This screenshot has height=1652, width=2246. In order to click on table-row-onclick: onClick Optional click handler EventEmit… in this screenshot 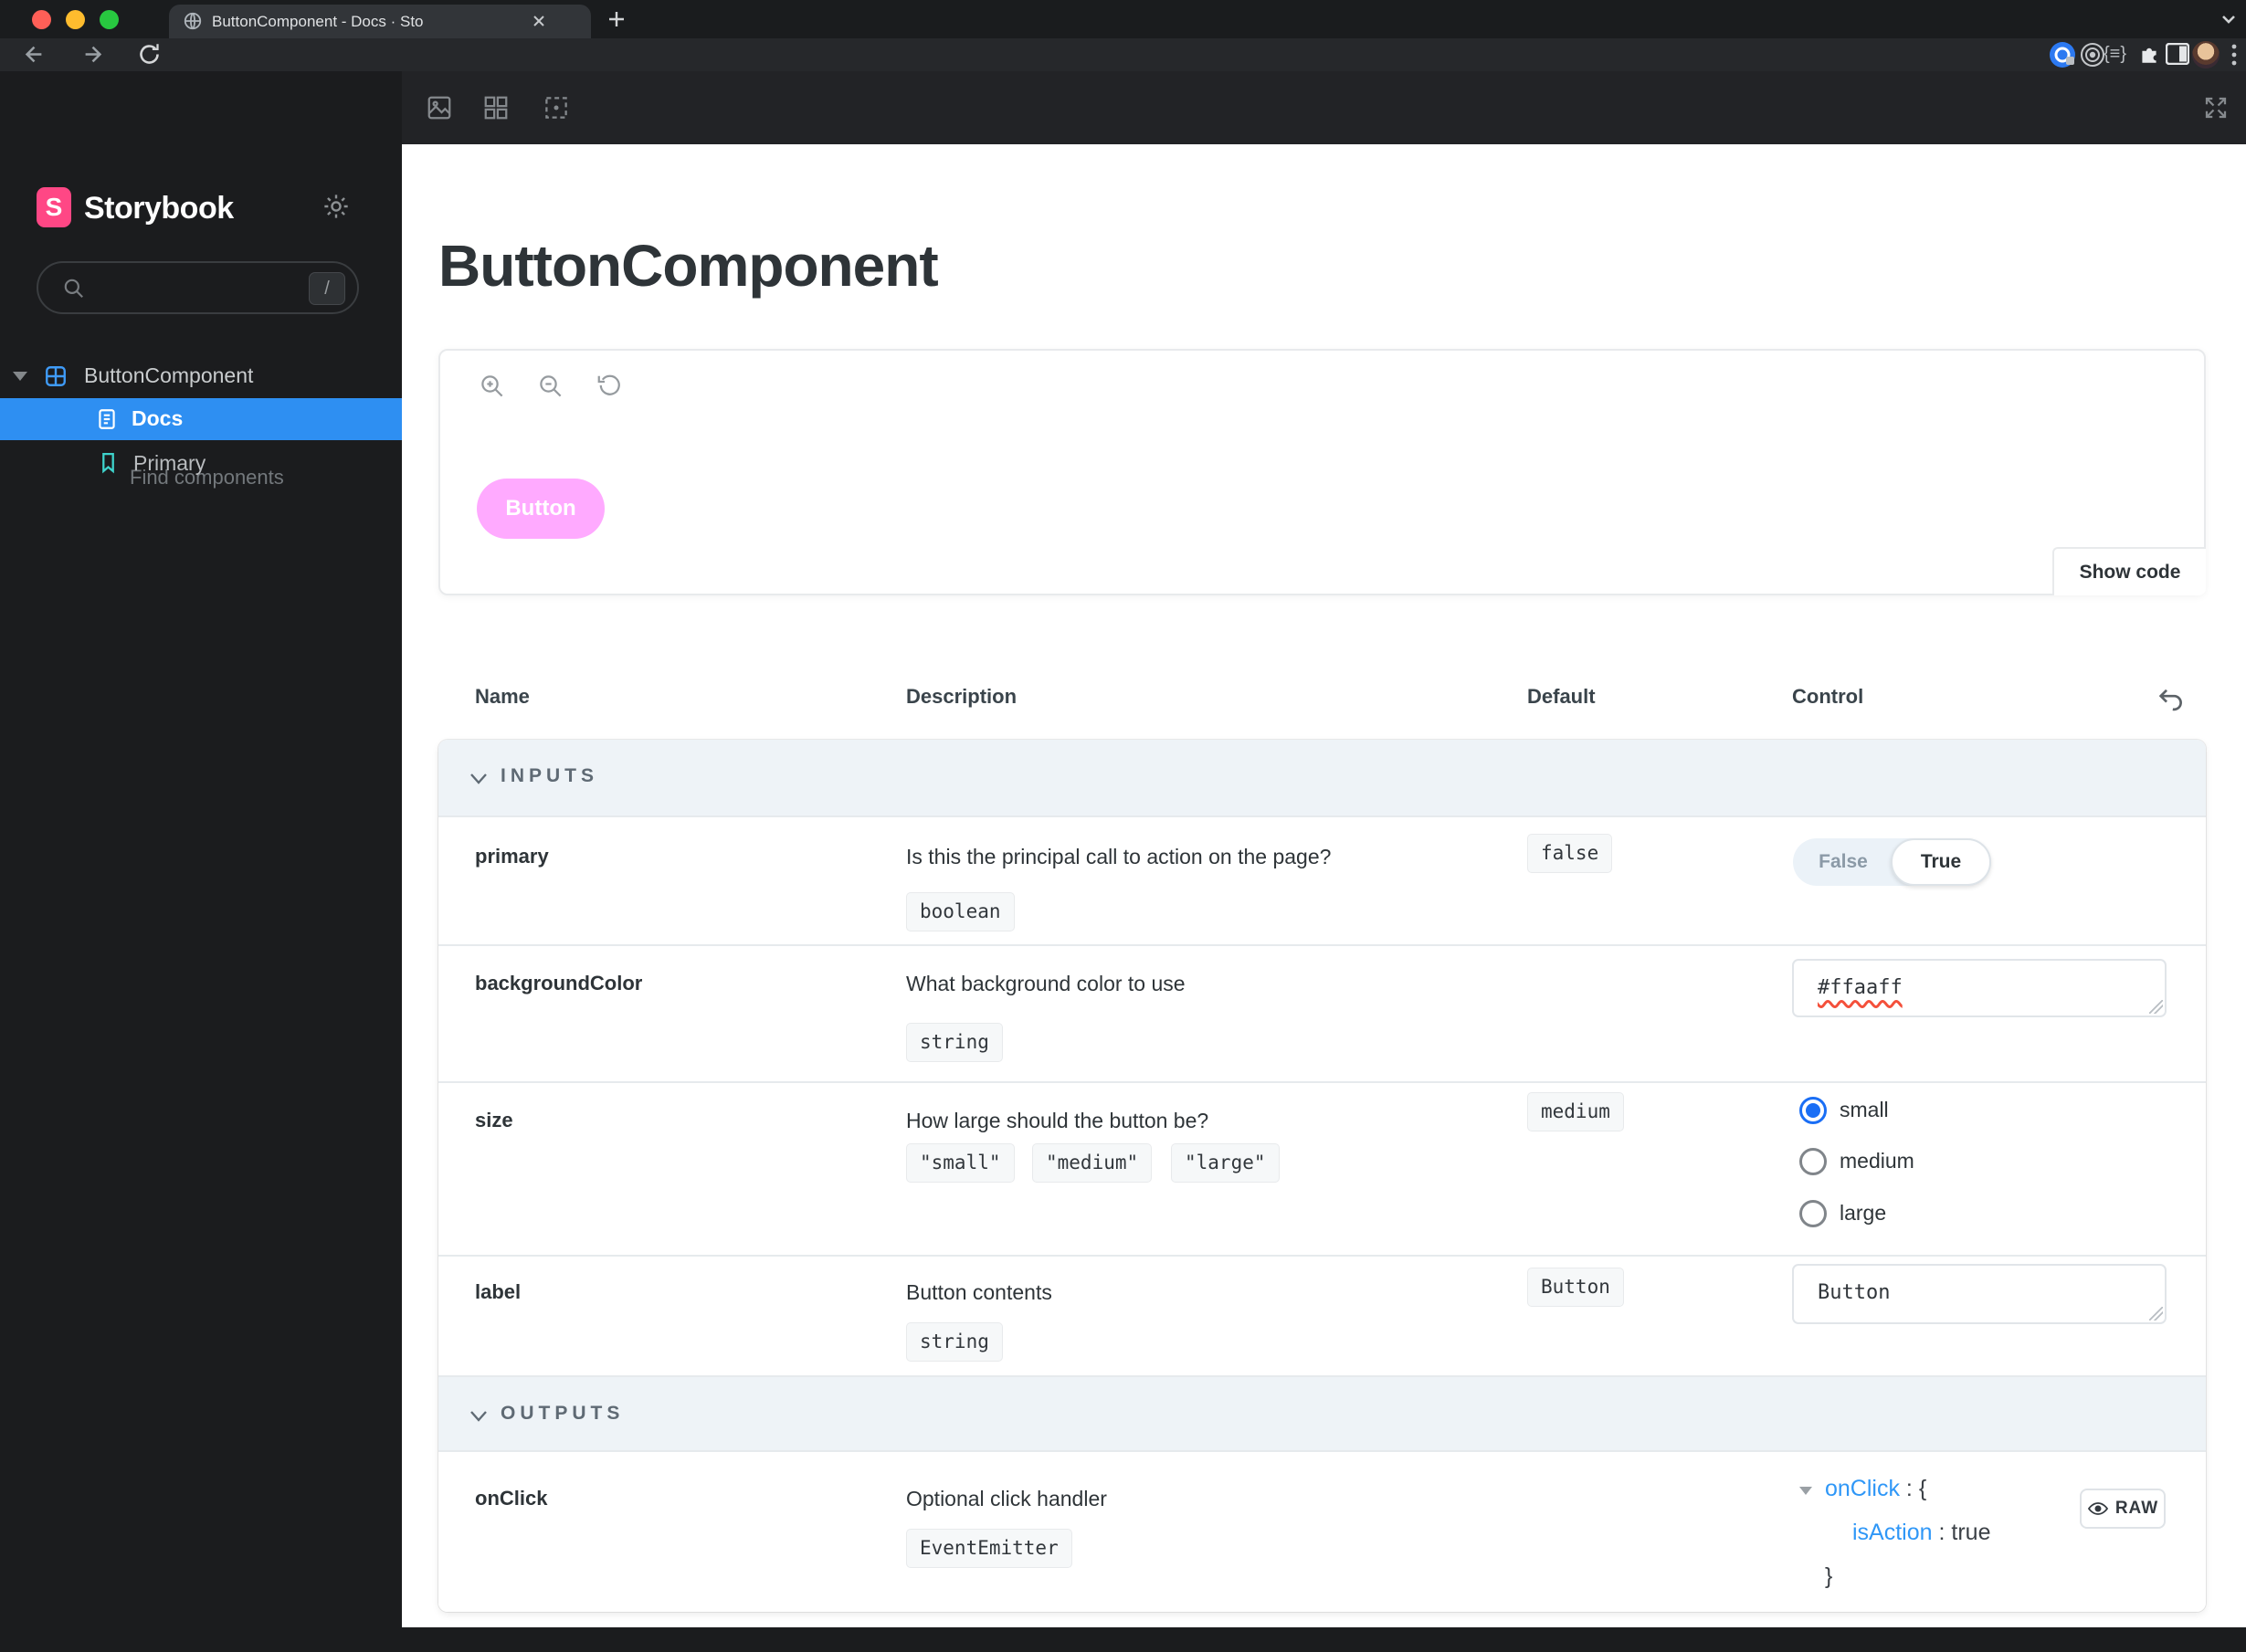, I will do `click(1322, 1531)`.